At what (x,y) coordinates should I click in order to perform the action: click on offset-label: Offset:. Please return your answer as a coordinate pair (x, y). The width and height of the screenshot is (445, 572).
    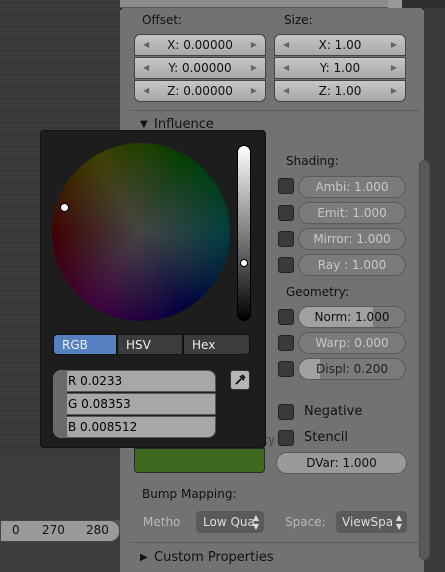
    Looking at the image, I should click on (162, 20).